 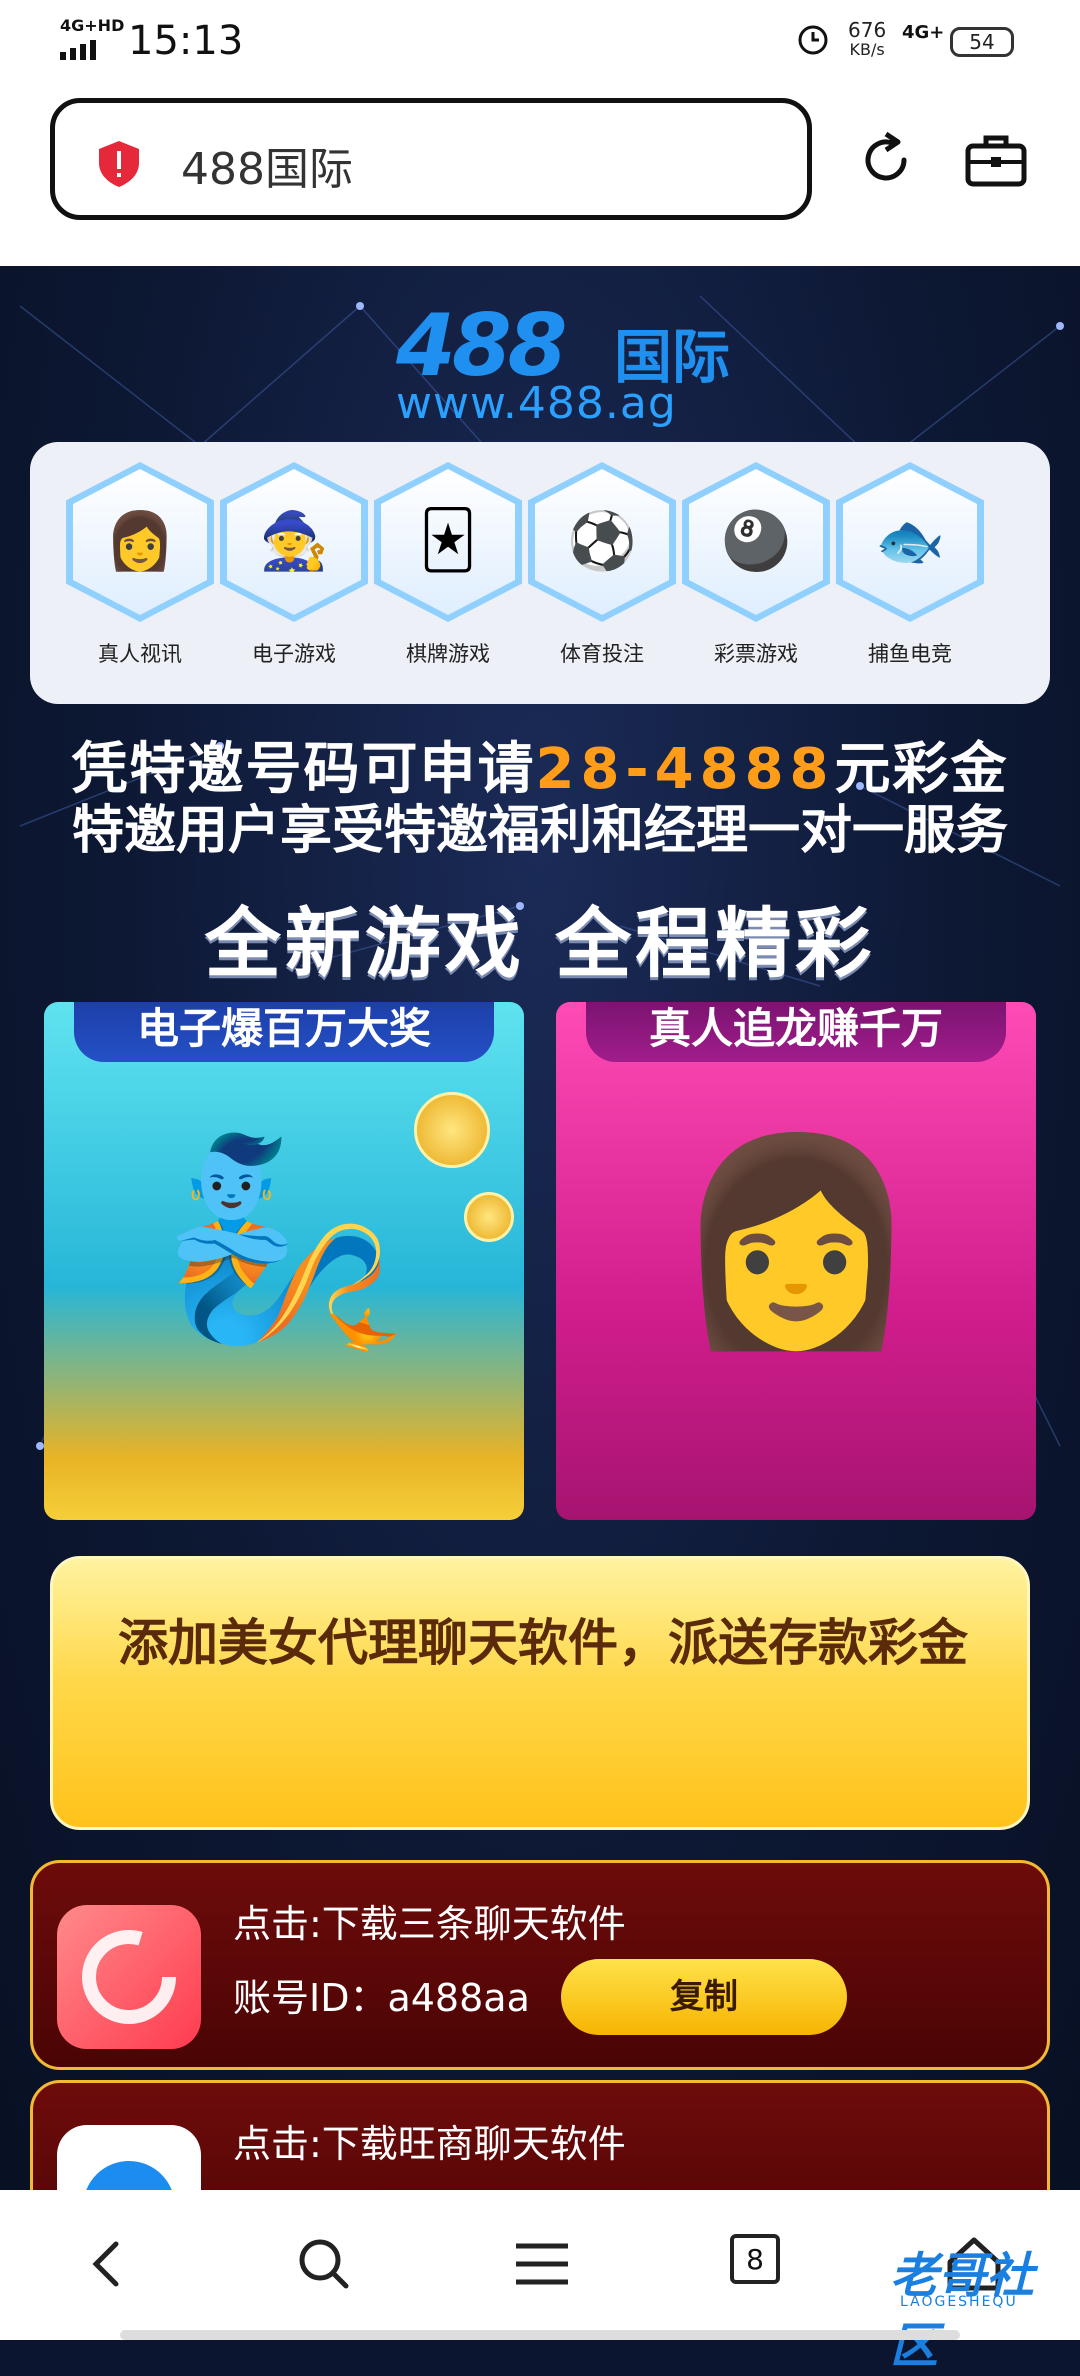 I want to click on status-bar: 4G+HD 15:13 676 KB/s 4G+ 54, so click(x=540, y=45).